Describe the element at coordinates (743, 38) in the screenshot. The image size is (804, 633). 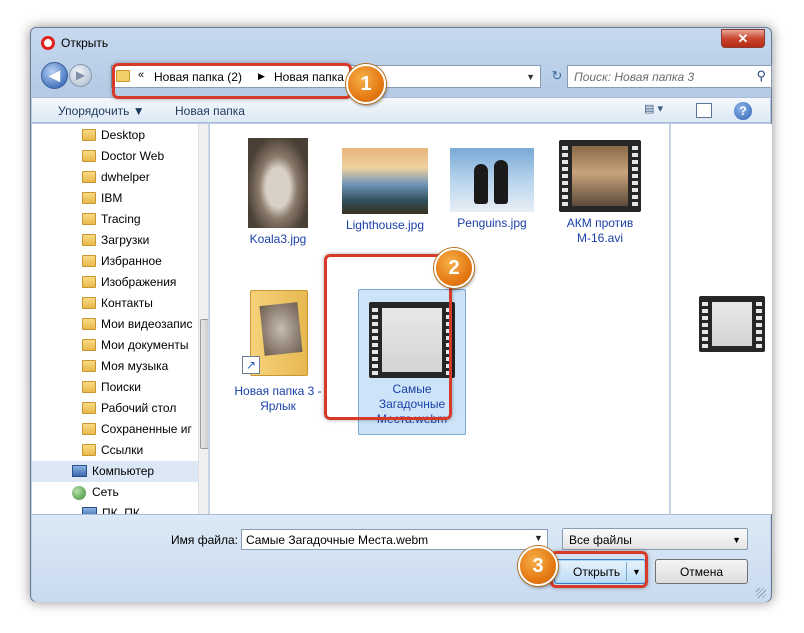
I see `close-button: ✕` at that location.